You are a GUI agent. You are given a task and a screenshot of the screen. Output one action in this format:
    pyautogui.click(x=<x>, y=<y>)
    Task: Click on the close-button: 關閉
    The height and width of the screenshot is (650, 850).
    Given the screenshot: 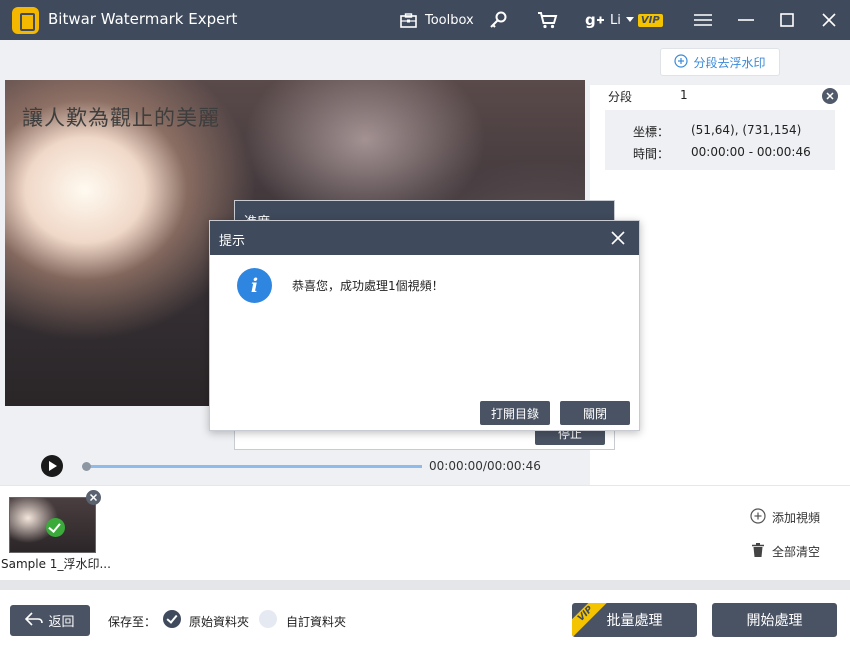 What is the action you would take?
    pyautogui.click(x=595, y=413)
    